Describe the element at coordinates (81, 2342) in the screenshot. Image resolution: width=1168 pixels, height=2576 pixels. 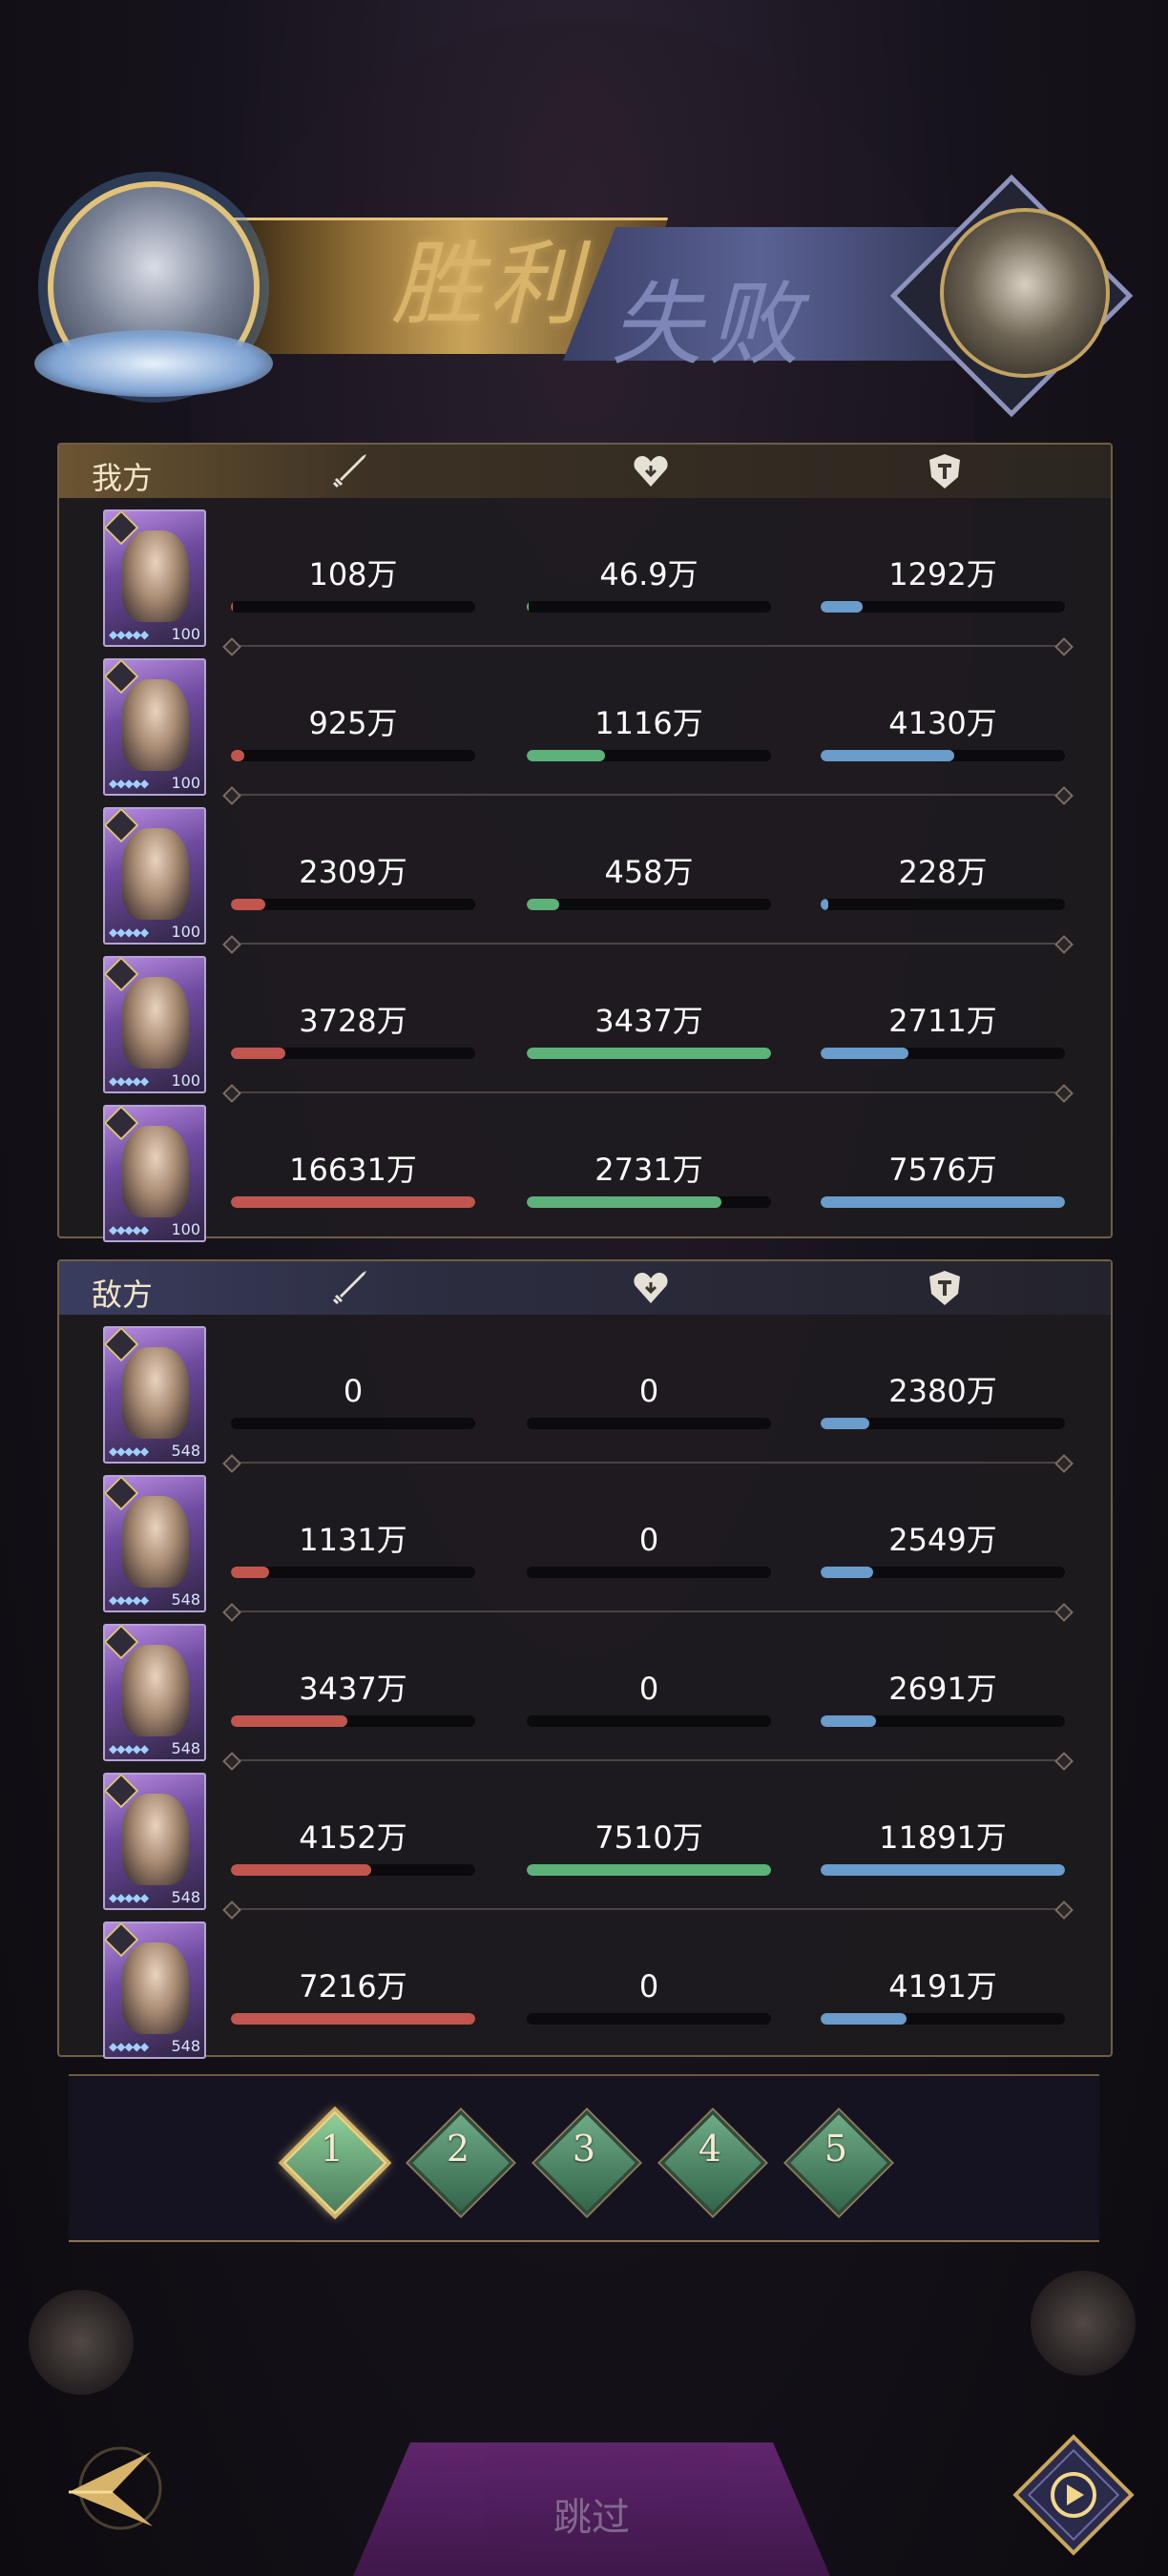
I see `side-orb-left` at that location.